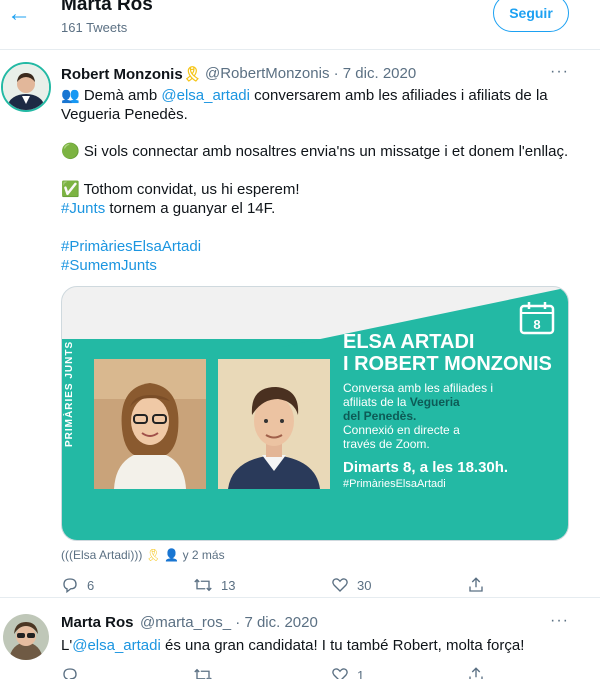 This screenshot has width=600, height=679. I want to click on reply-count: 6, so click(91, 585).